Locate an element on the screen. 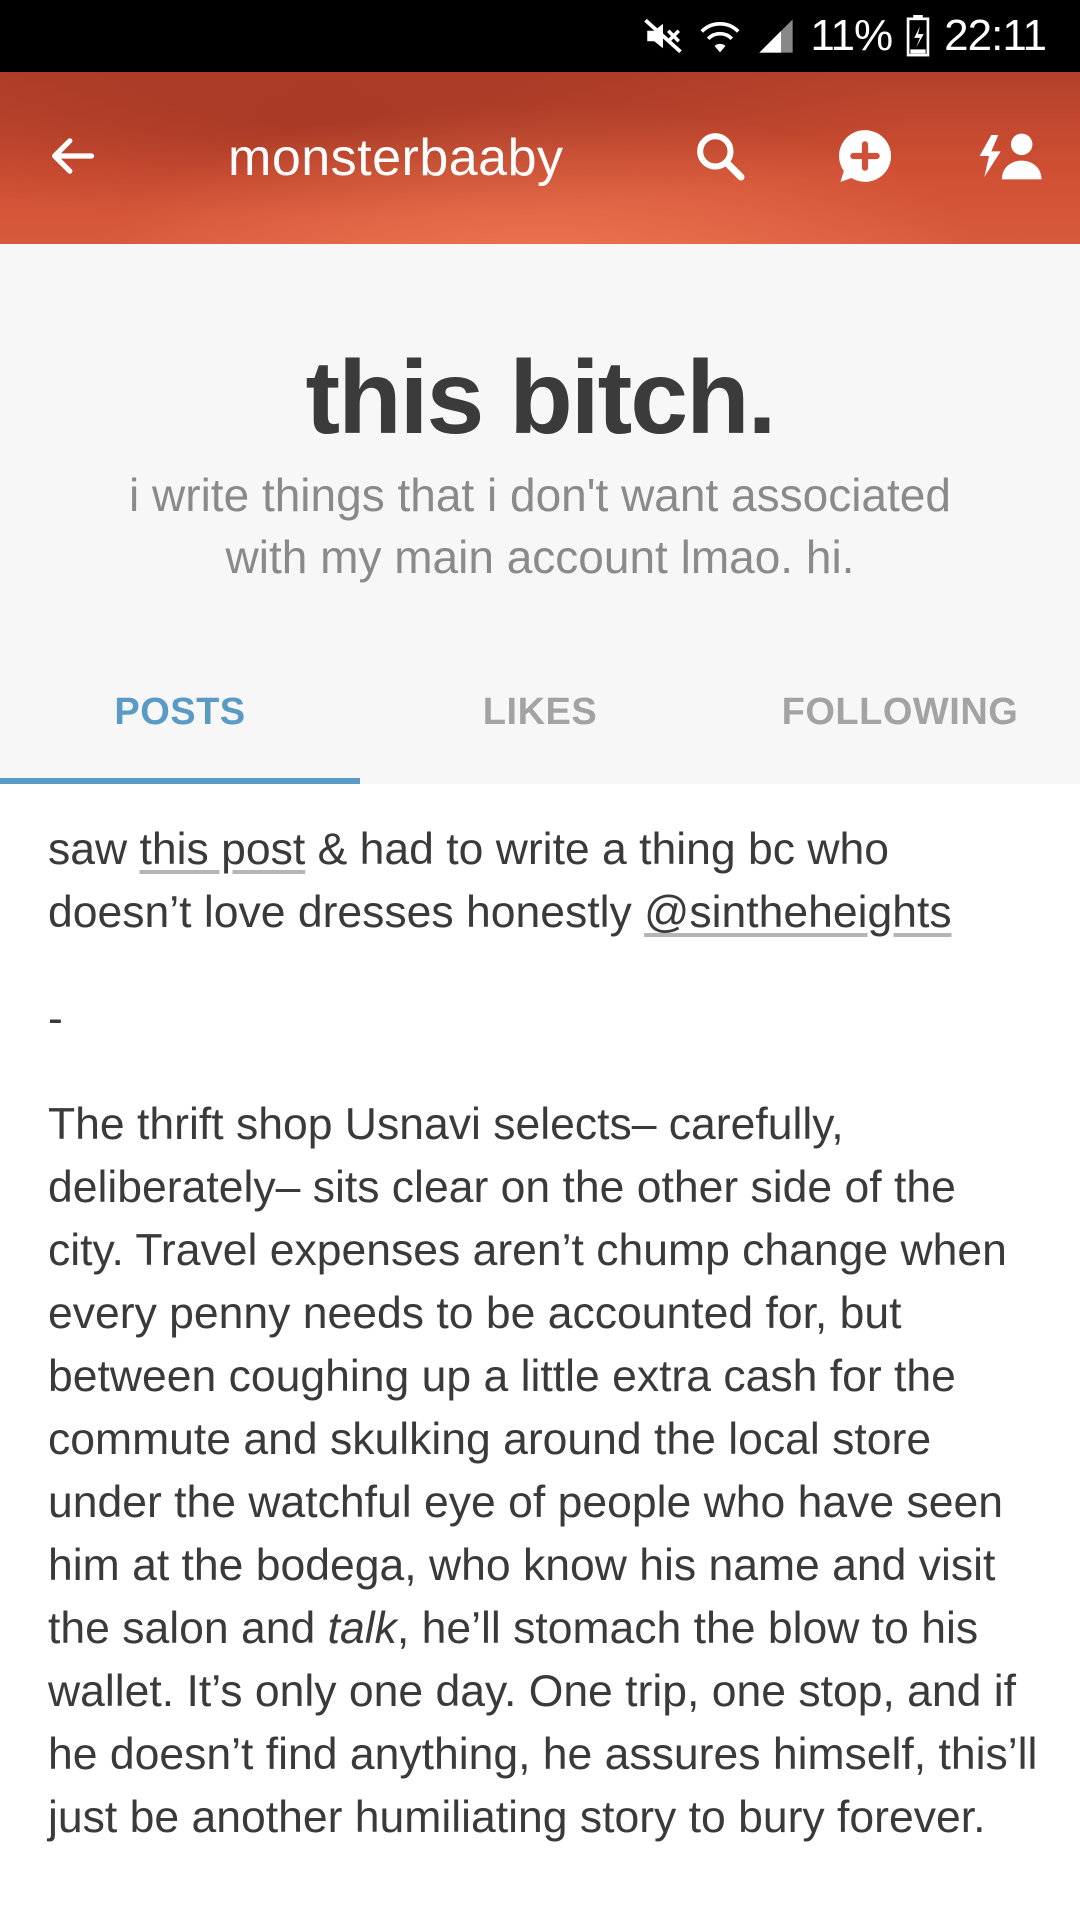  mute-icon is located at coordinates (663, 36).